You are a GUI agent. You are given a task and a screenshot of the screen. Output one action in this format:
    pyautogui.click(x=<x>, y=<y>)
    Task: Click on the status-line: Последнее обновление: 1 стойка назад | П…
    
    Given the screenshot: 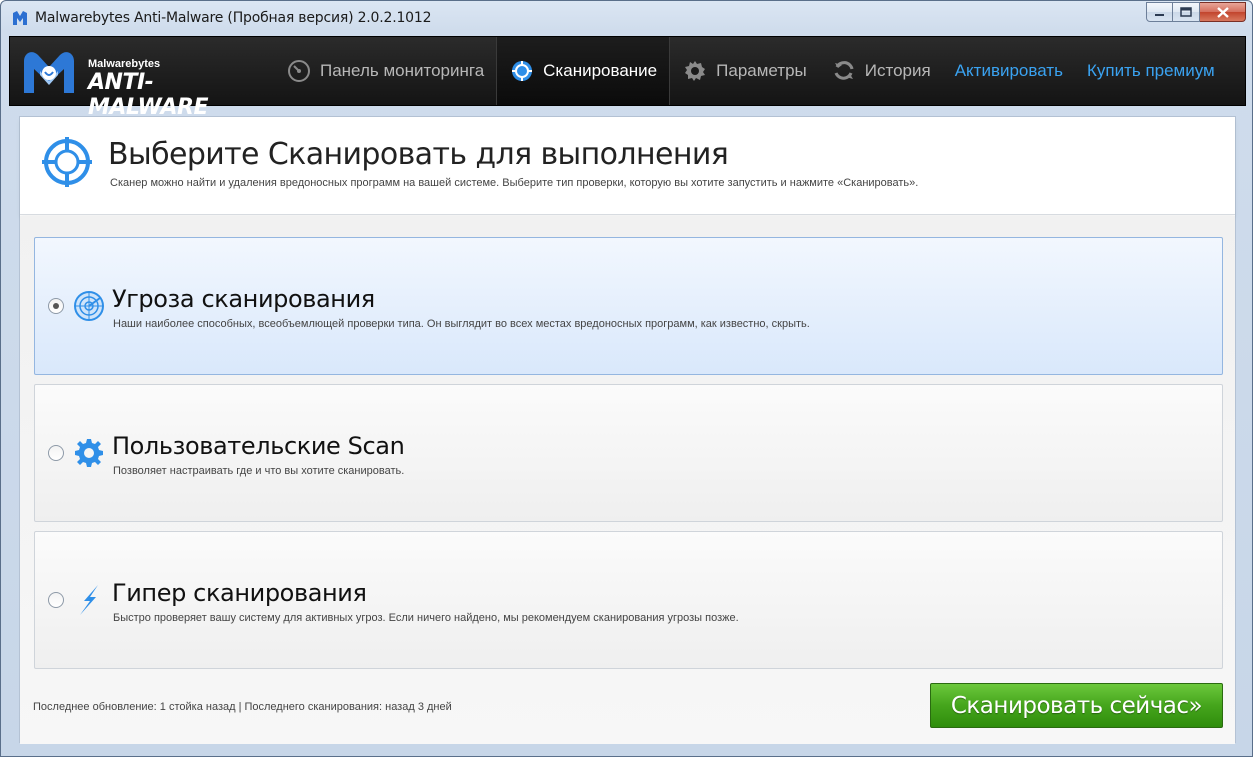 What is the action you would take?
    pyautogui.click(x=242, y=707)
    